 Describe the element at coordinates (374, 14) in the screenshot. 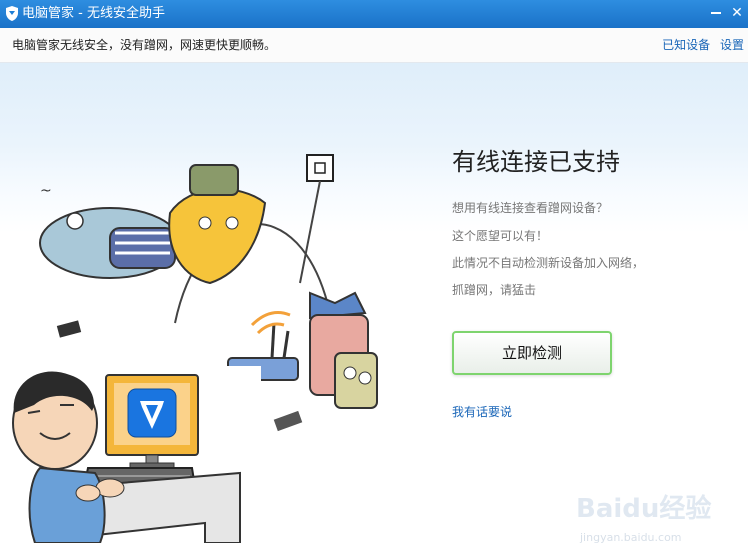

I see `title-bar: 电脑管家 - 无线安全助手 ✕` at that location.